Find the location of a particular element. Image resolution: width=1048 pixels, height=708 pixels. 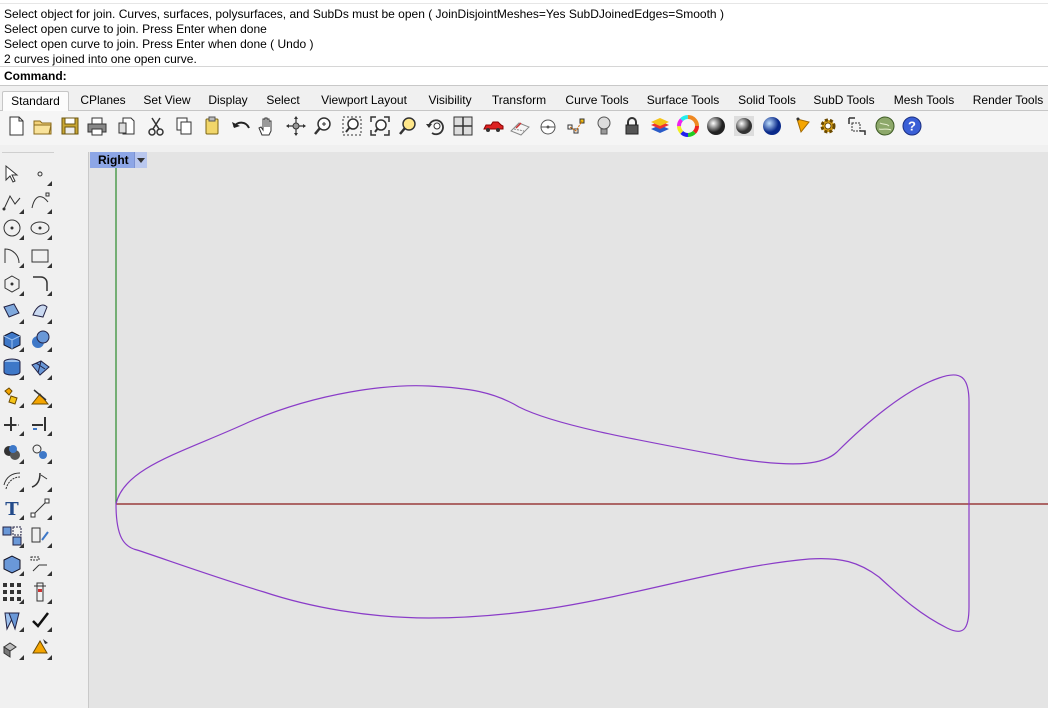

save-icon is located at coordinates (70, 126).